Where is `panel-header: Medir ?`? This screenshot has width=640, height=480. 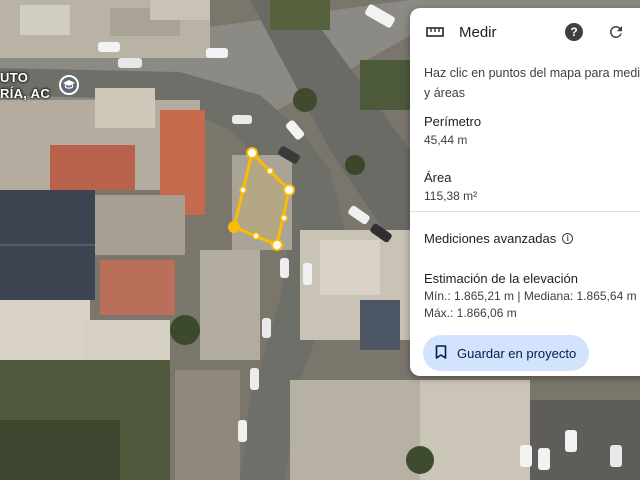
panel-header: Medir ? is located at coordinates (525, 32).